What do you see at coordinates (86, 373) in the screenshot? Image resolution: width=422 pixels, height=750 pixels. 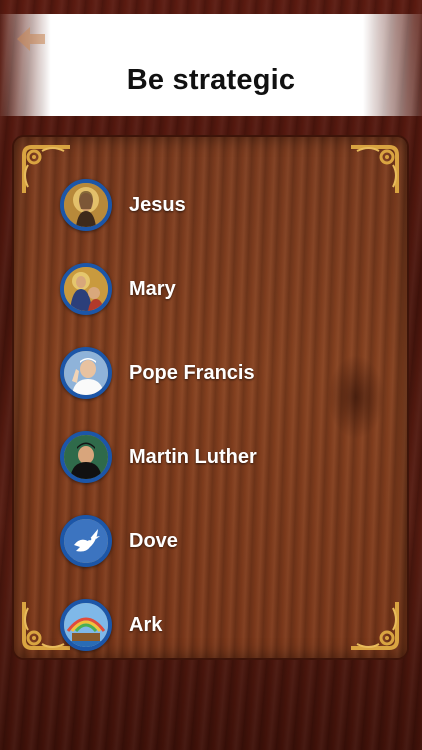 I see `pope-francis-icon` at bounding box center [86, 373].